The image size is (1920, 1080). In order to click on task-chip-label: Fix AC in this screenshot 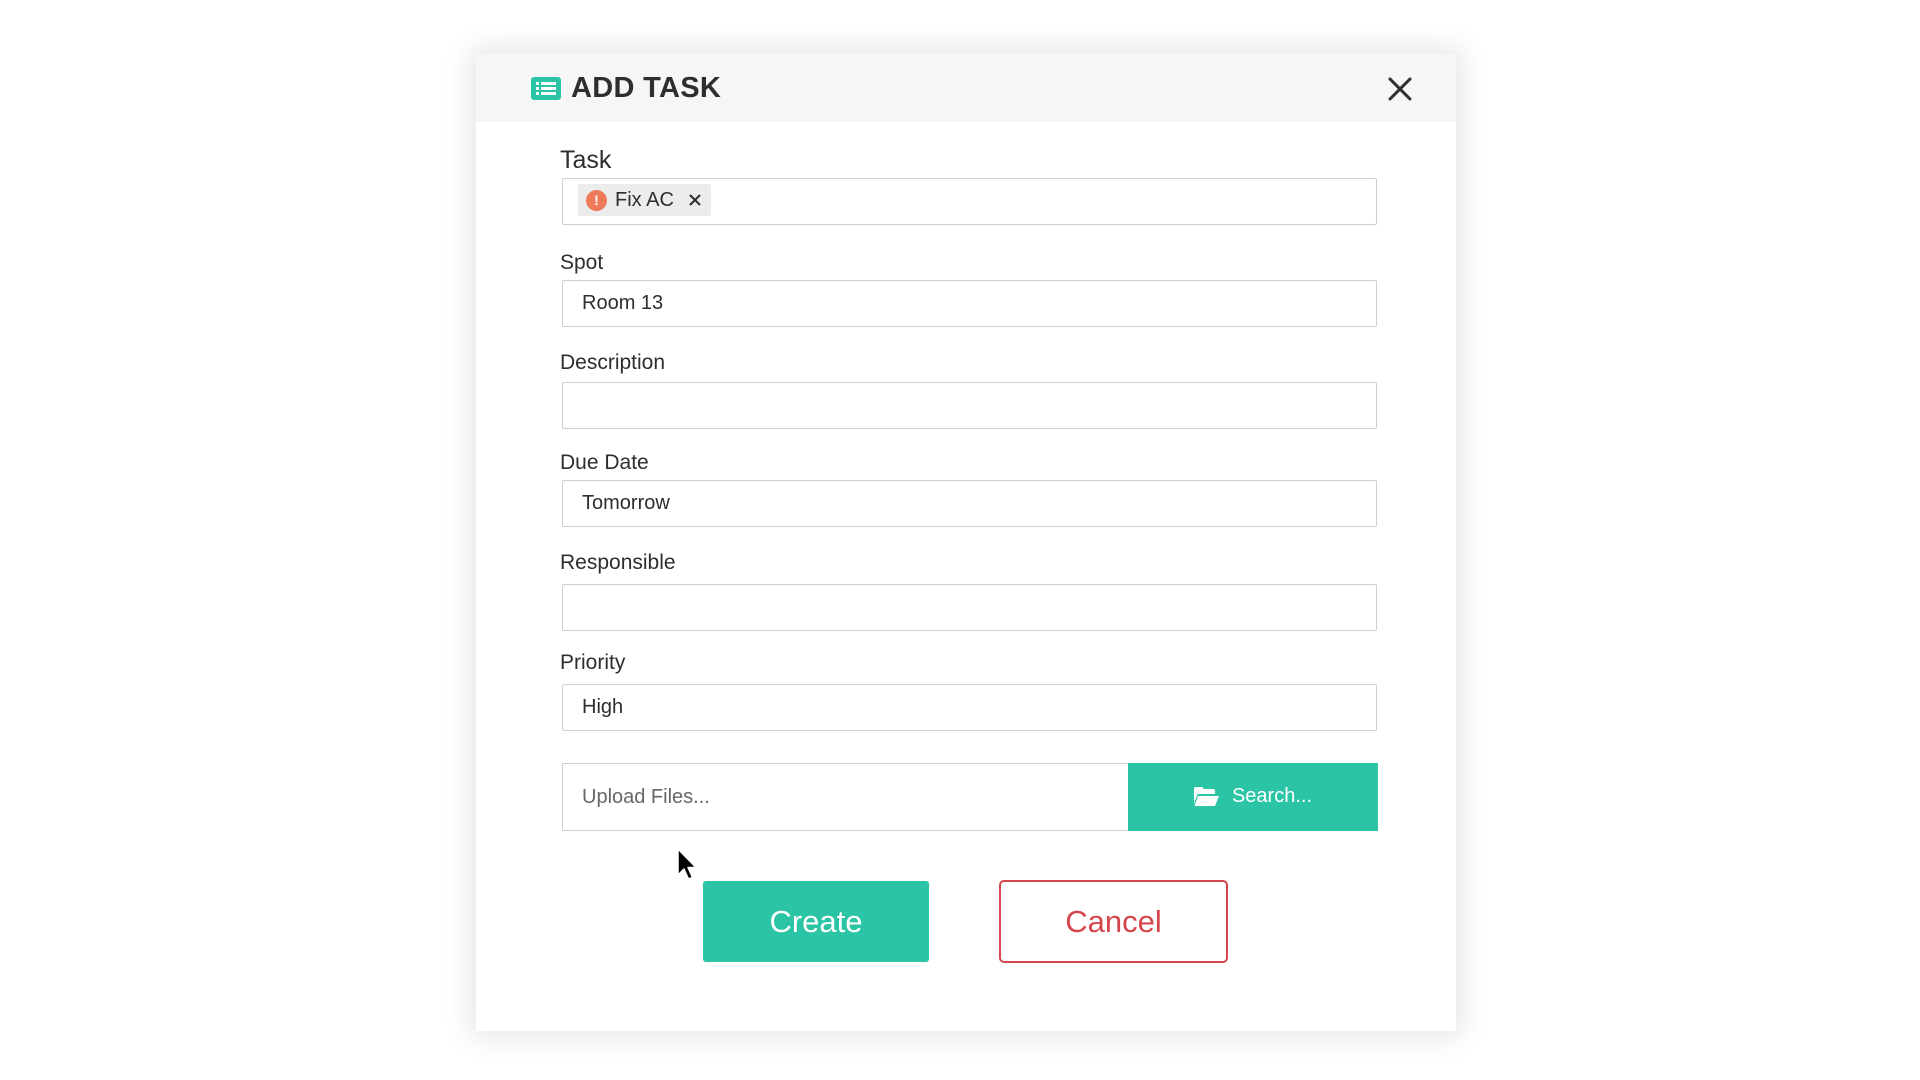, I will do `click(644, 199)`.